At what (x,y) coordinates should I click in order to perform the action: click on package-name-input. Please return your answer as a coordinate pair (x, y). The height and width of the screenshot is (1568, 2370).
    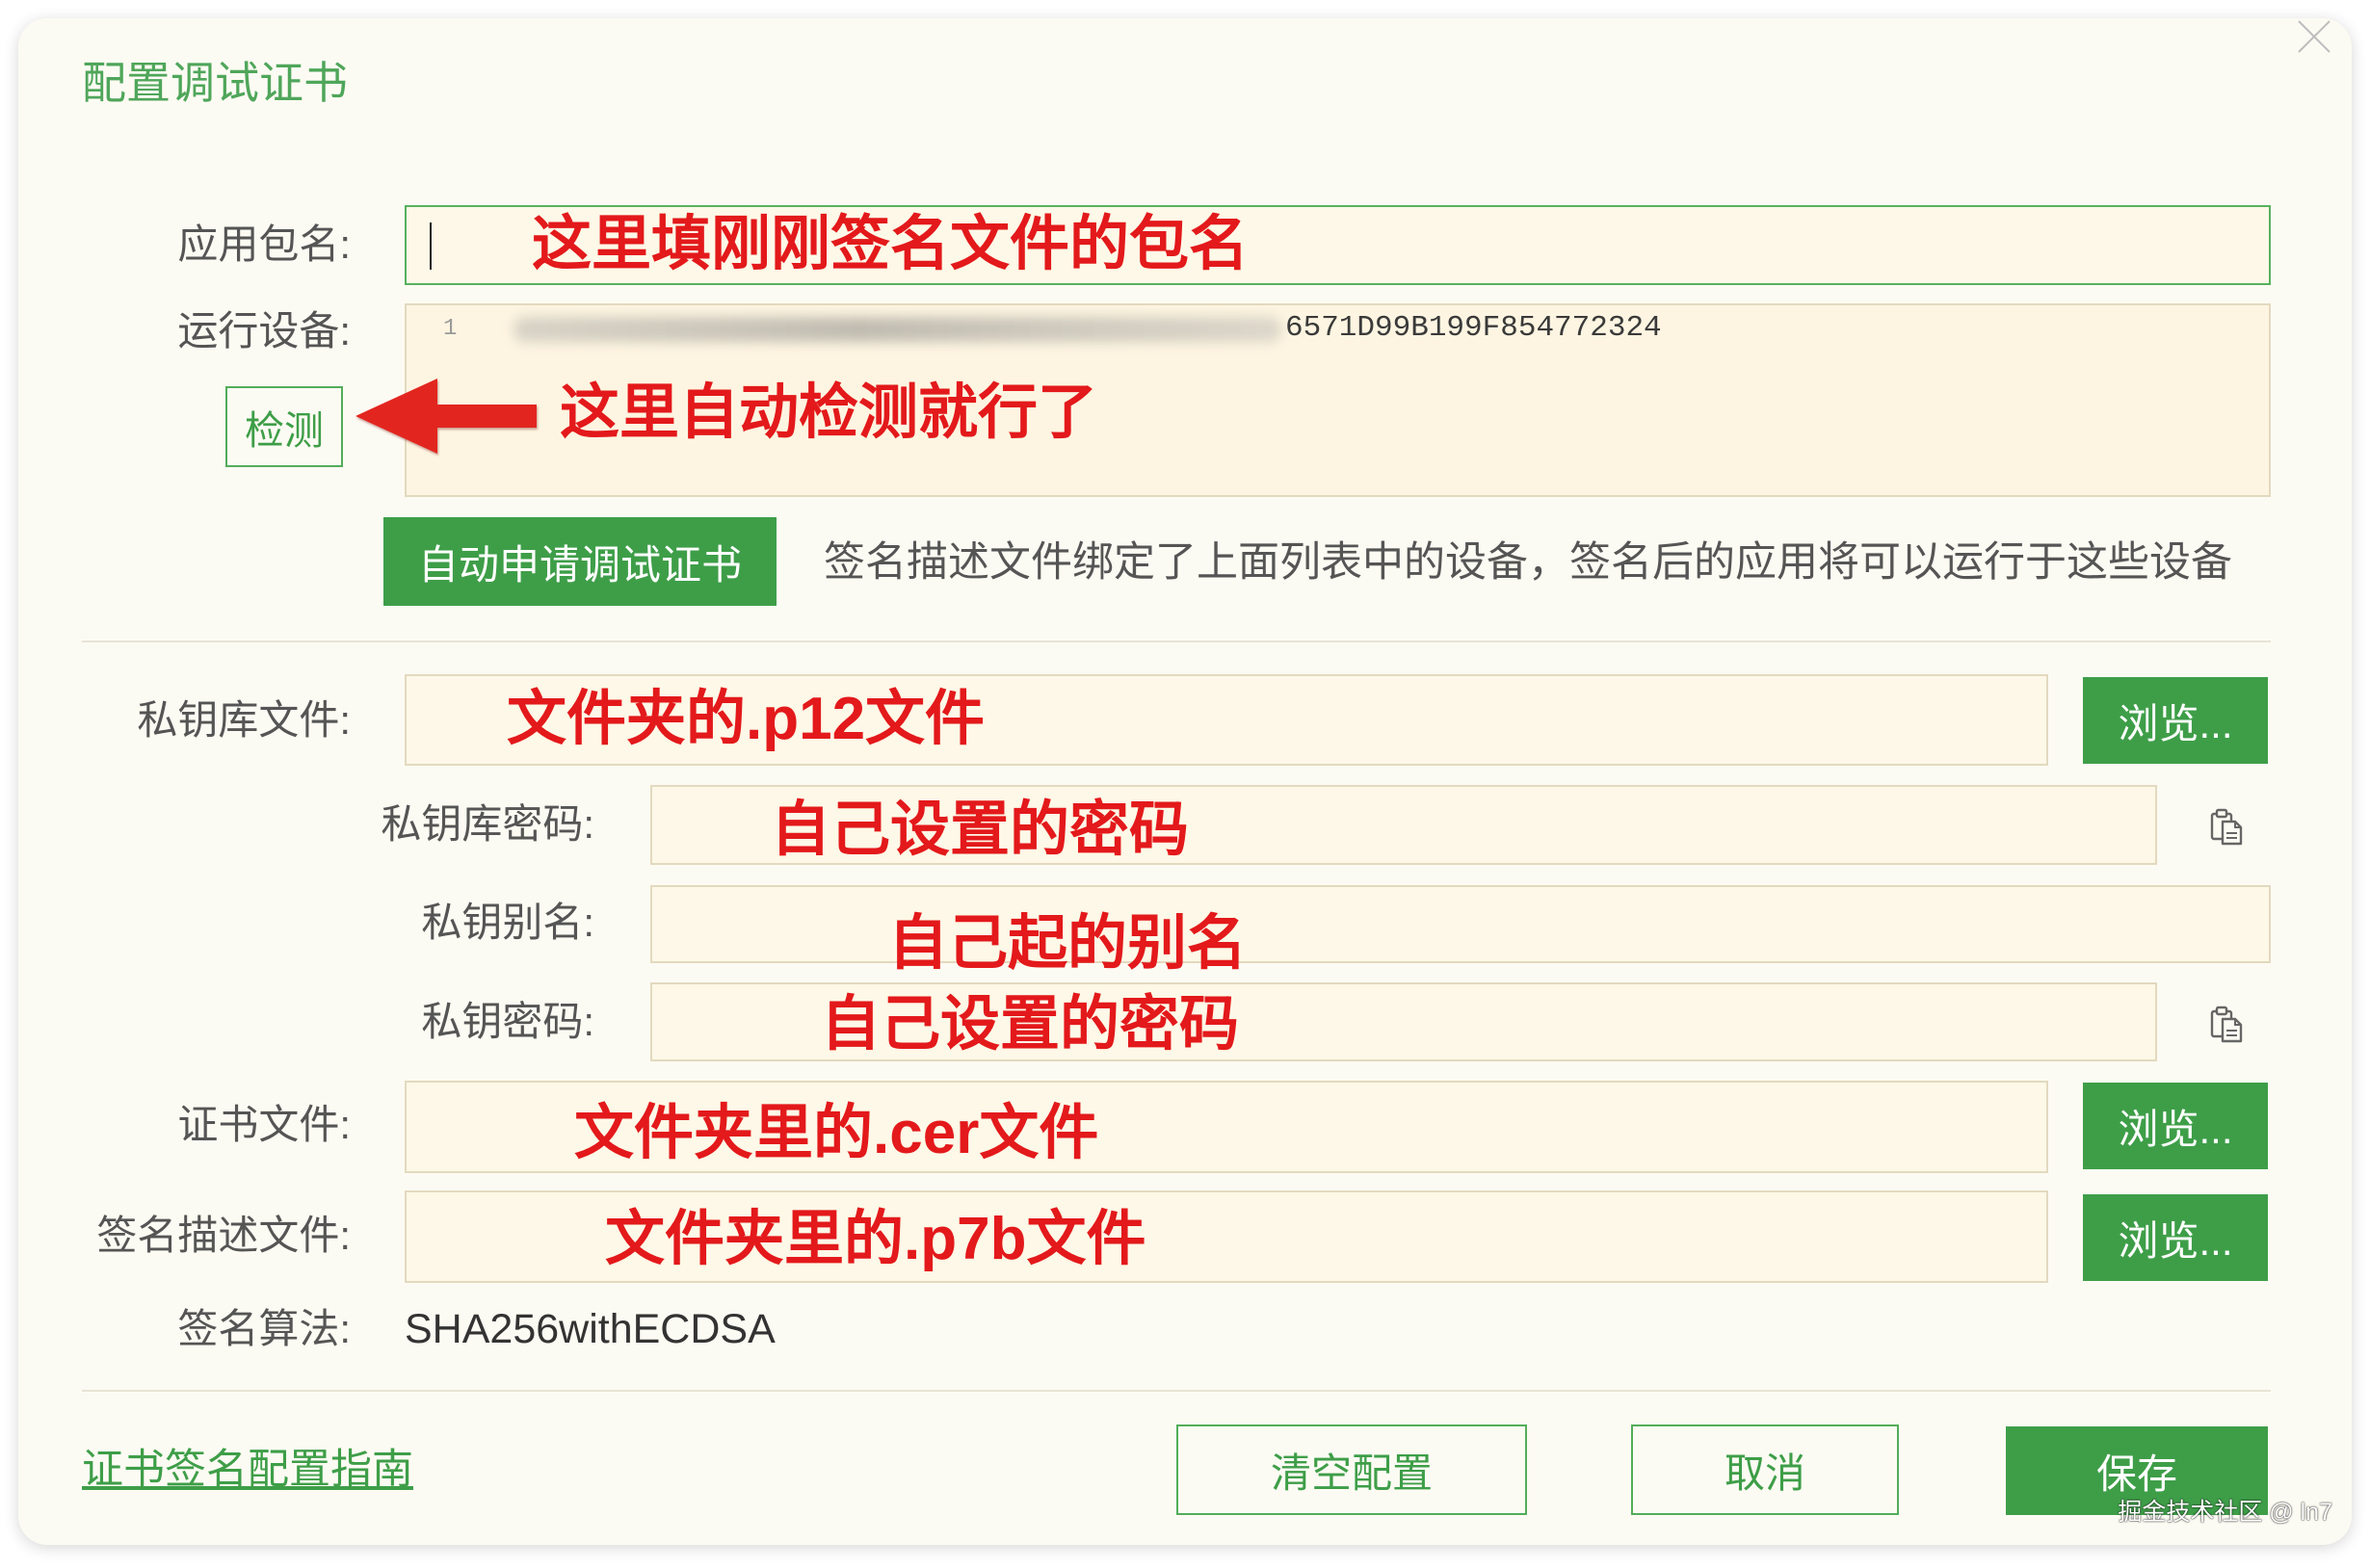
    Looking at the image, I should click on (1338, 245).